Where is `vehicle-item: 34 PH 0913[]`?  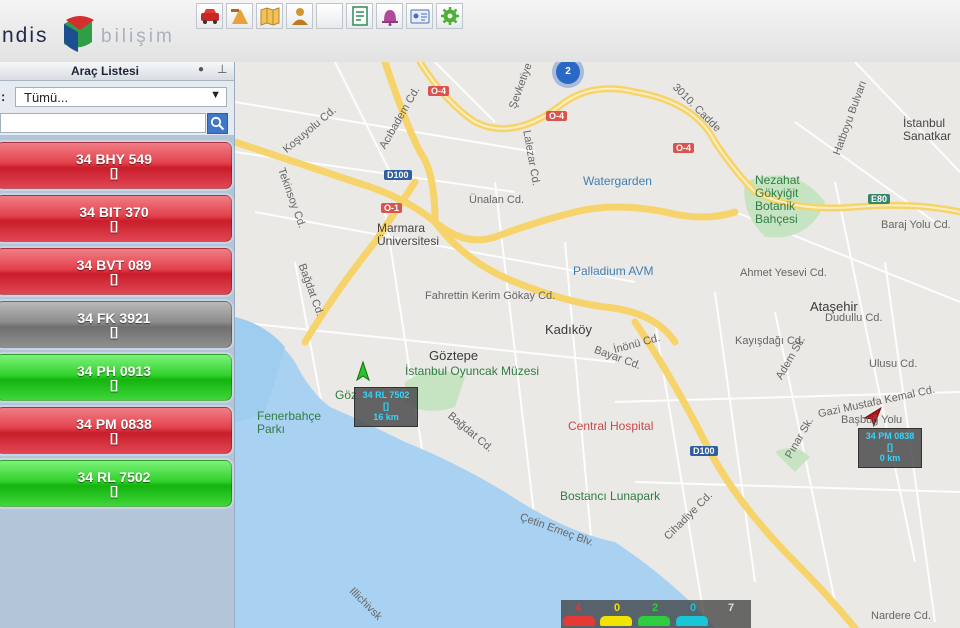
vehicle-item: 34 PH 0913[] is located at coordinates (116, 377).